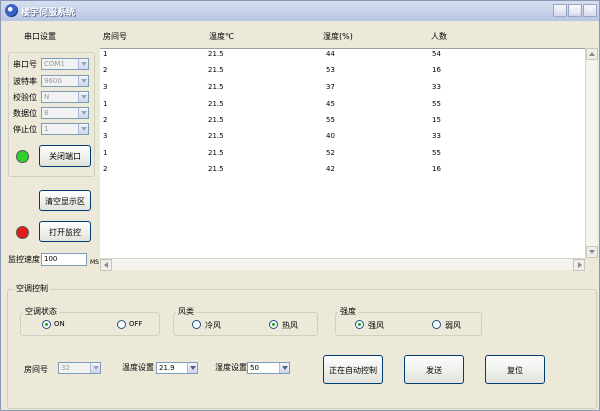 The height and width of the screenshot is (411, 600). I want to click on scroll-left-icon, so click(106, 265).